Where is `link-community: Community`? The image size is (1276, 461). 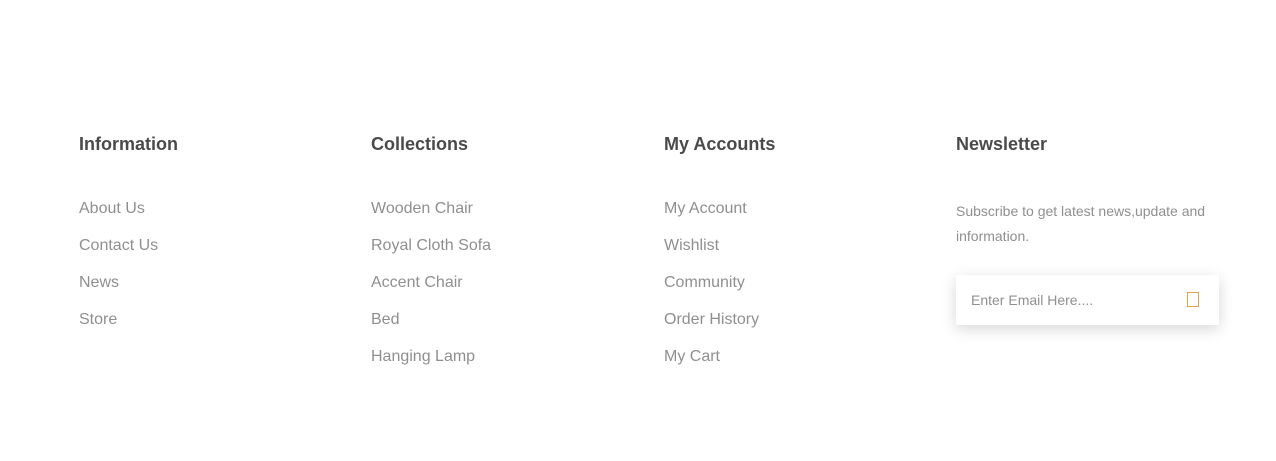
link-community: Community is located at coordinates (704, 282).